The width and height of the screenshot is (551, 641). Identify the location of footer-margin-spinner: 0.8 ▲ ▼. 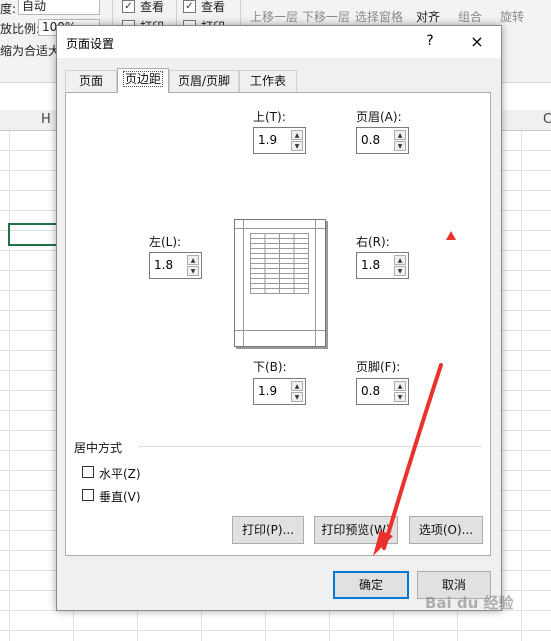
(382, 391).